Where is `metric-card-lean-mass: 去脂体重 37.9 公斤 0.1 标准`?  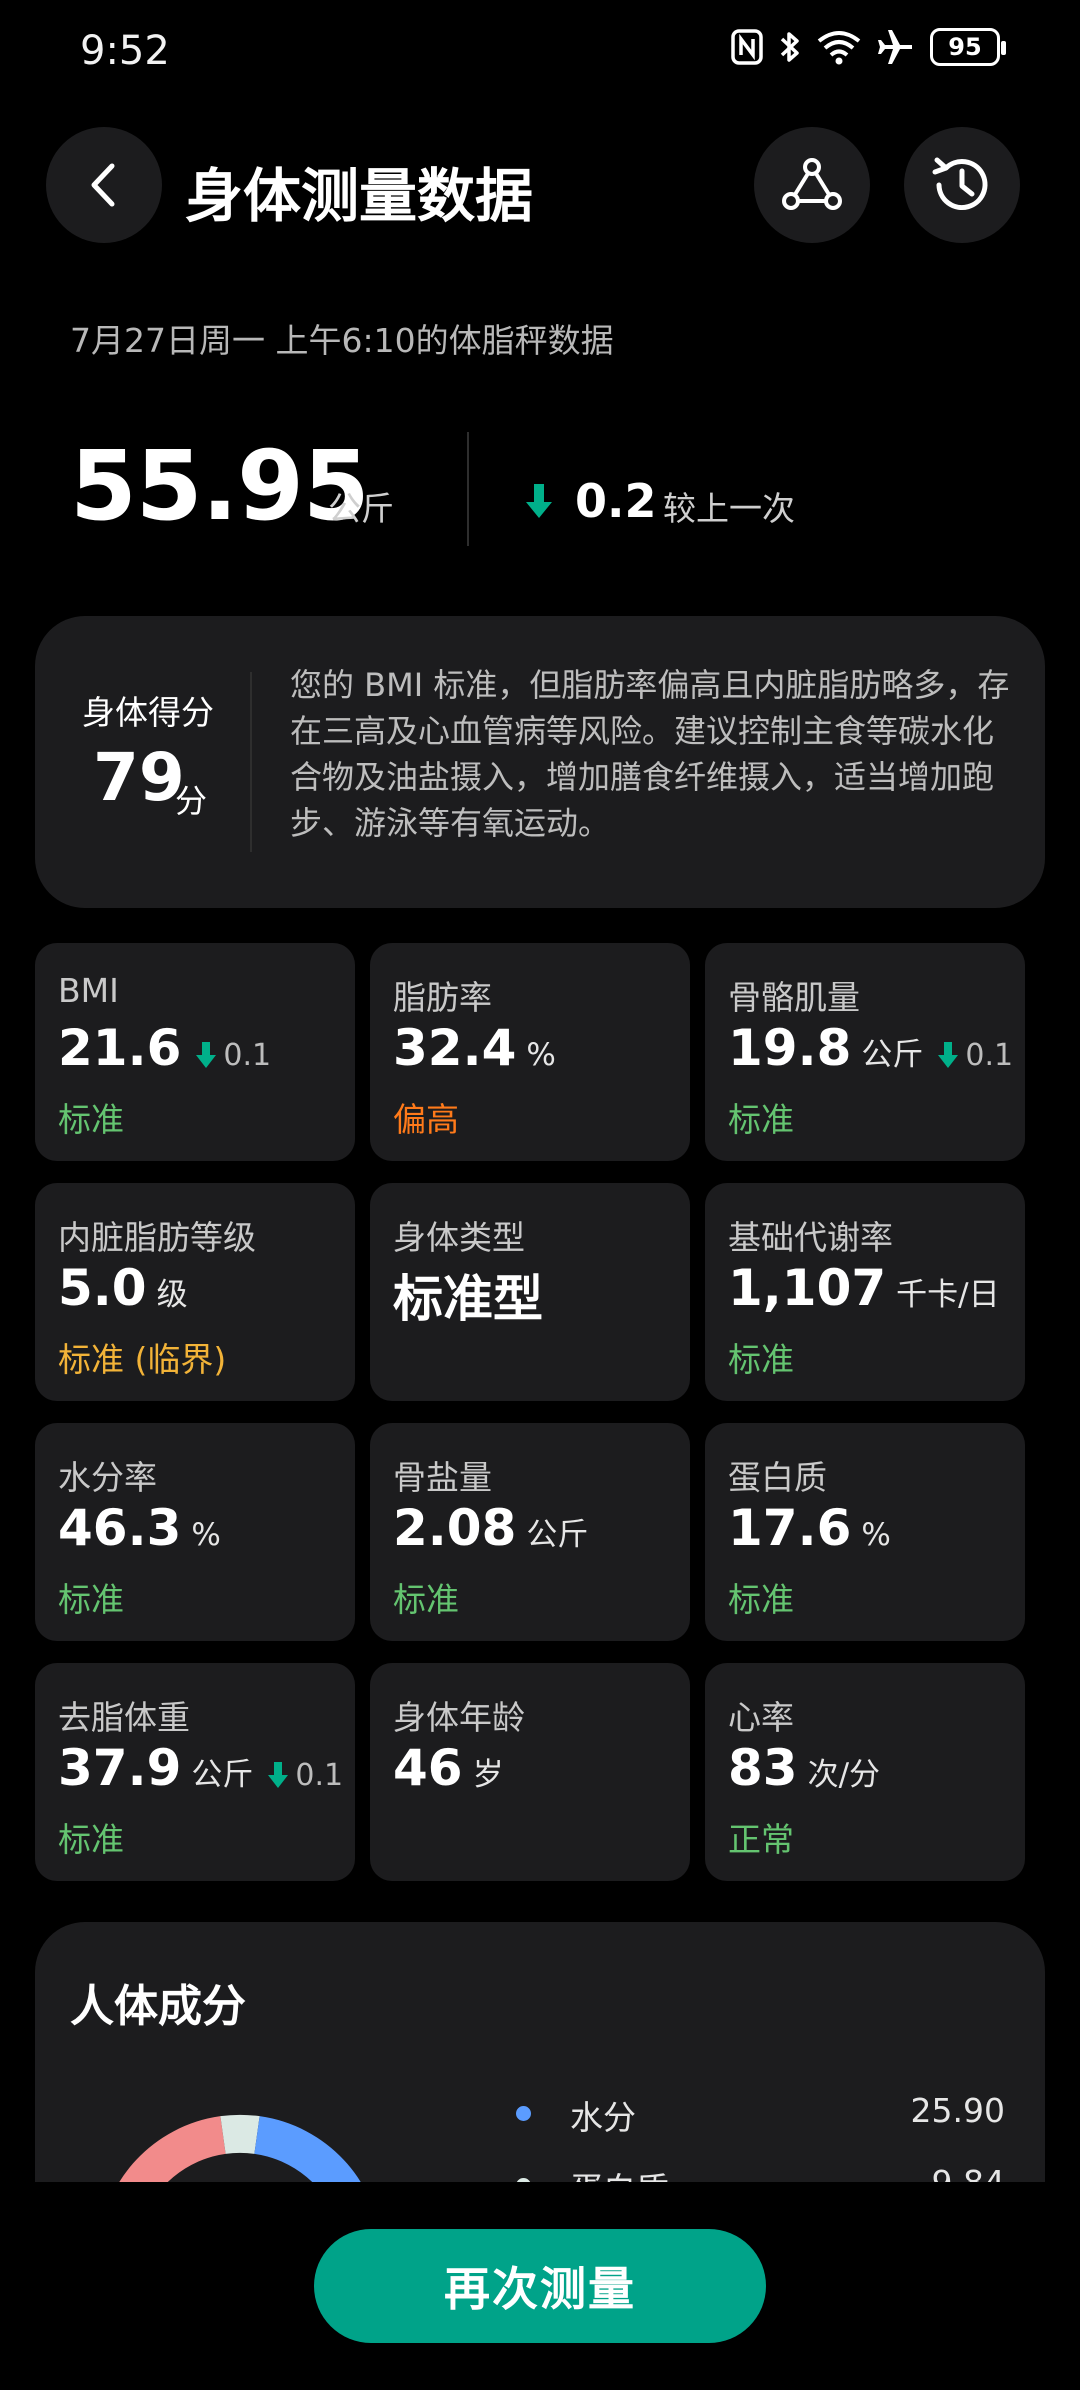 metric-card-lean-mass: 去脂体重 37.9 公斤 0.1 标准 is located at coordinates (195, 1772).